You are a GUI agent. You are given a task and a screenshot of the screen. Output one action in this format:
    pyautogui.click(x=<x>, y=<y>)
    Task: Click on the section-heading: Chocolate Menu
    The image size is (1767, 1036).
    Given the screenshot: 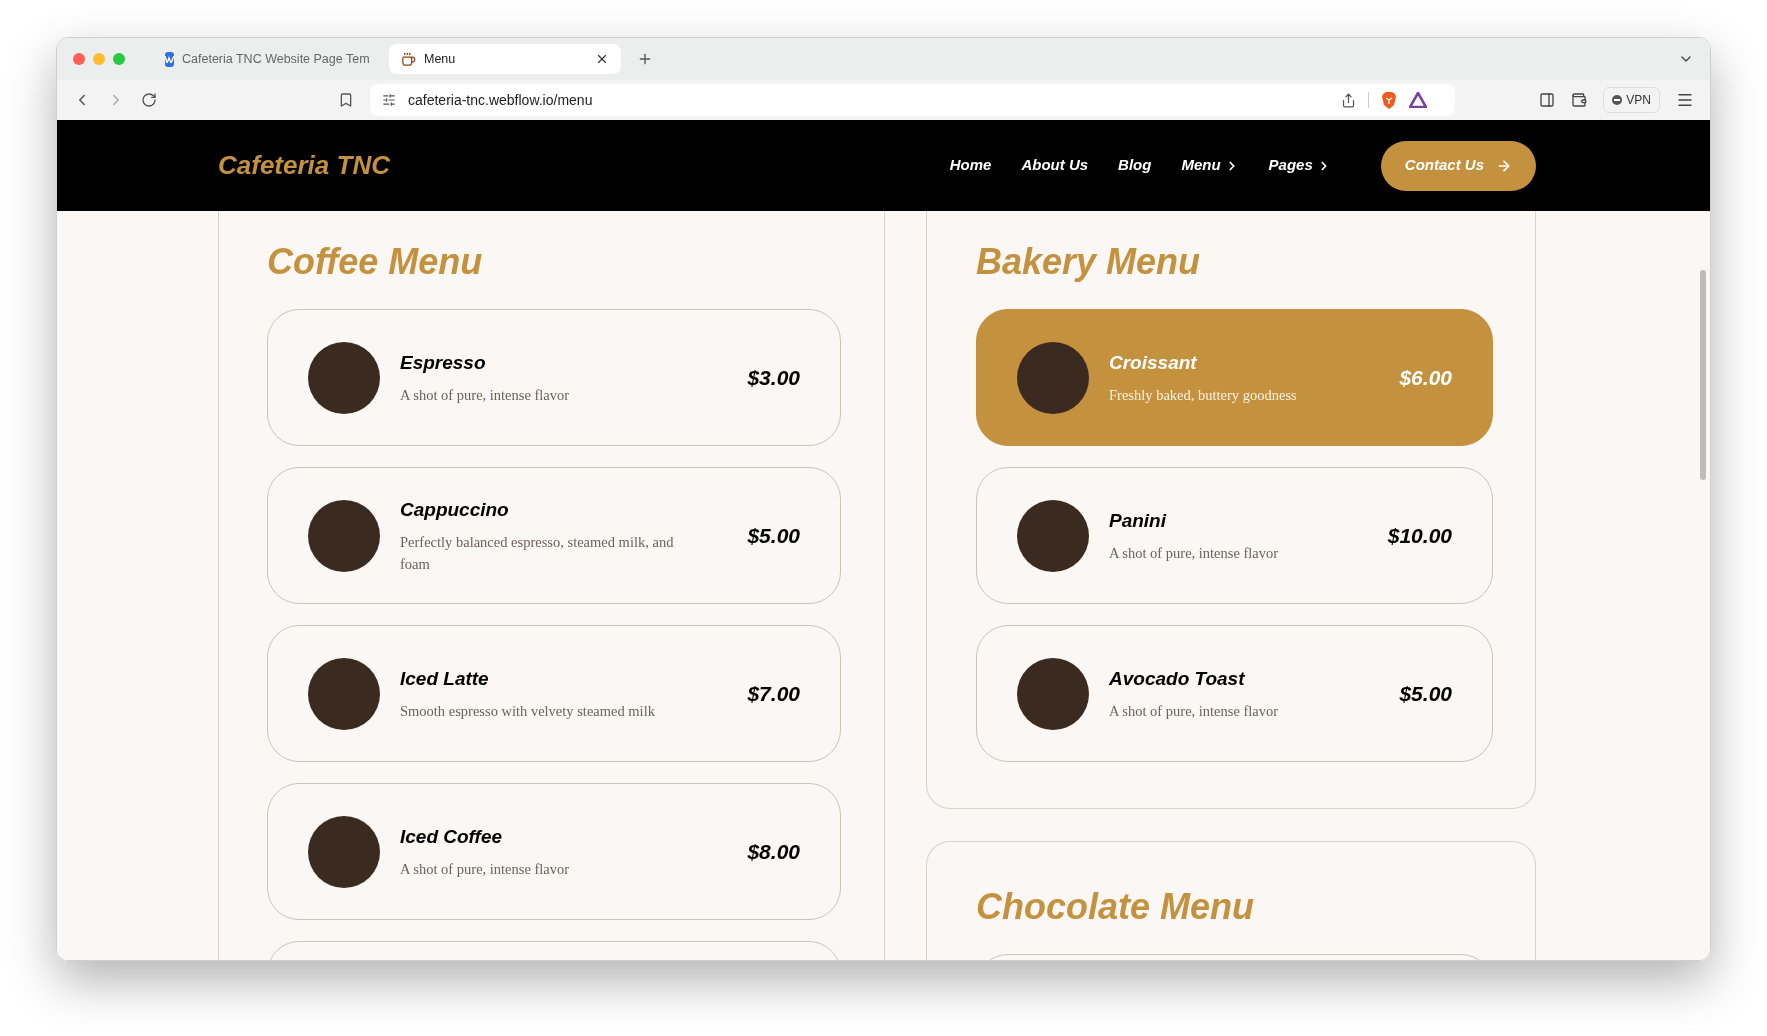 What is the action you would take?
    pyautogui.click(x=1115, y=907)
    